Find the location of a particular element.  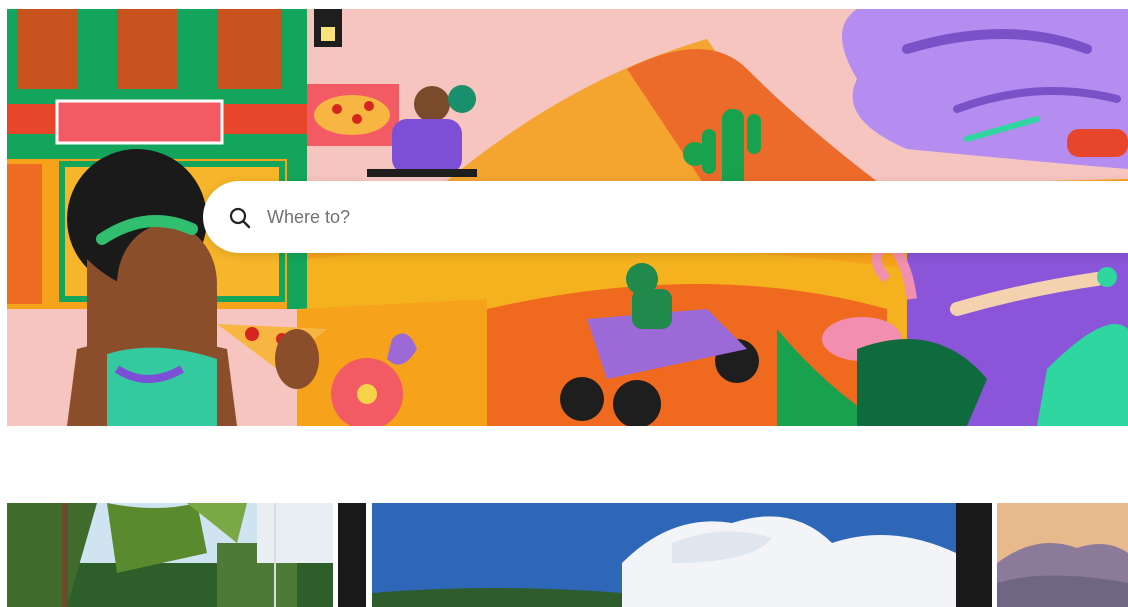

search-bar is located at coordinates (665, 217).